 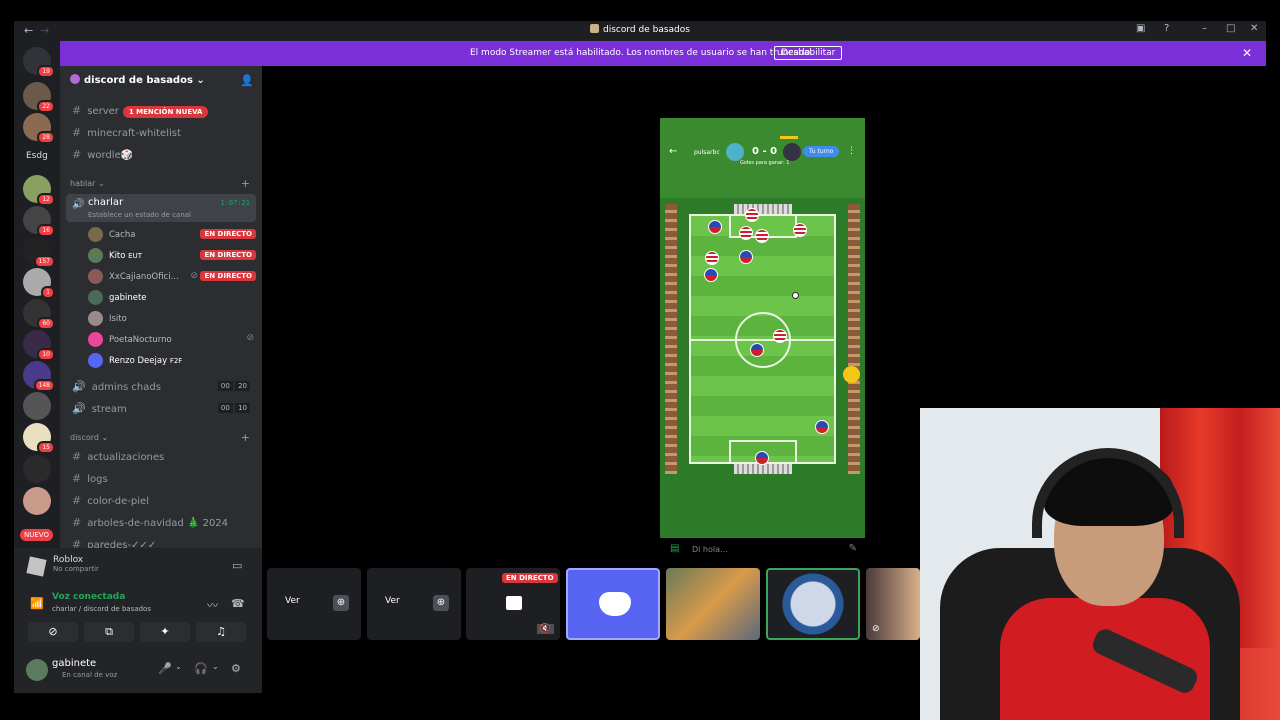 What do you see at coordinates (114, 543) in the screenshot?
I see `channel-paredes: # paredes-✓✓✓` at bounding box center [114, 543].